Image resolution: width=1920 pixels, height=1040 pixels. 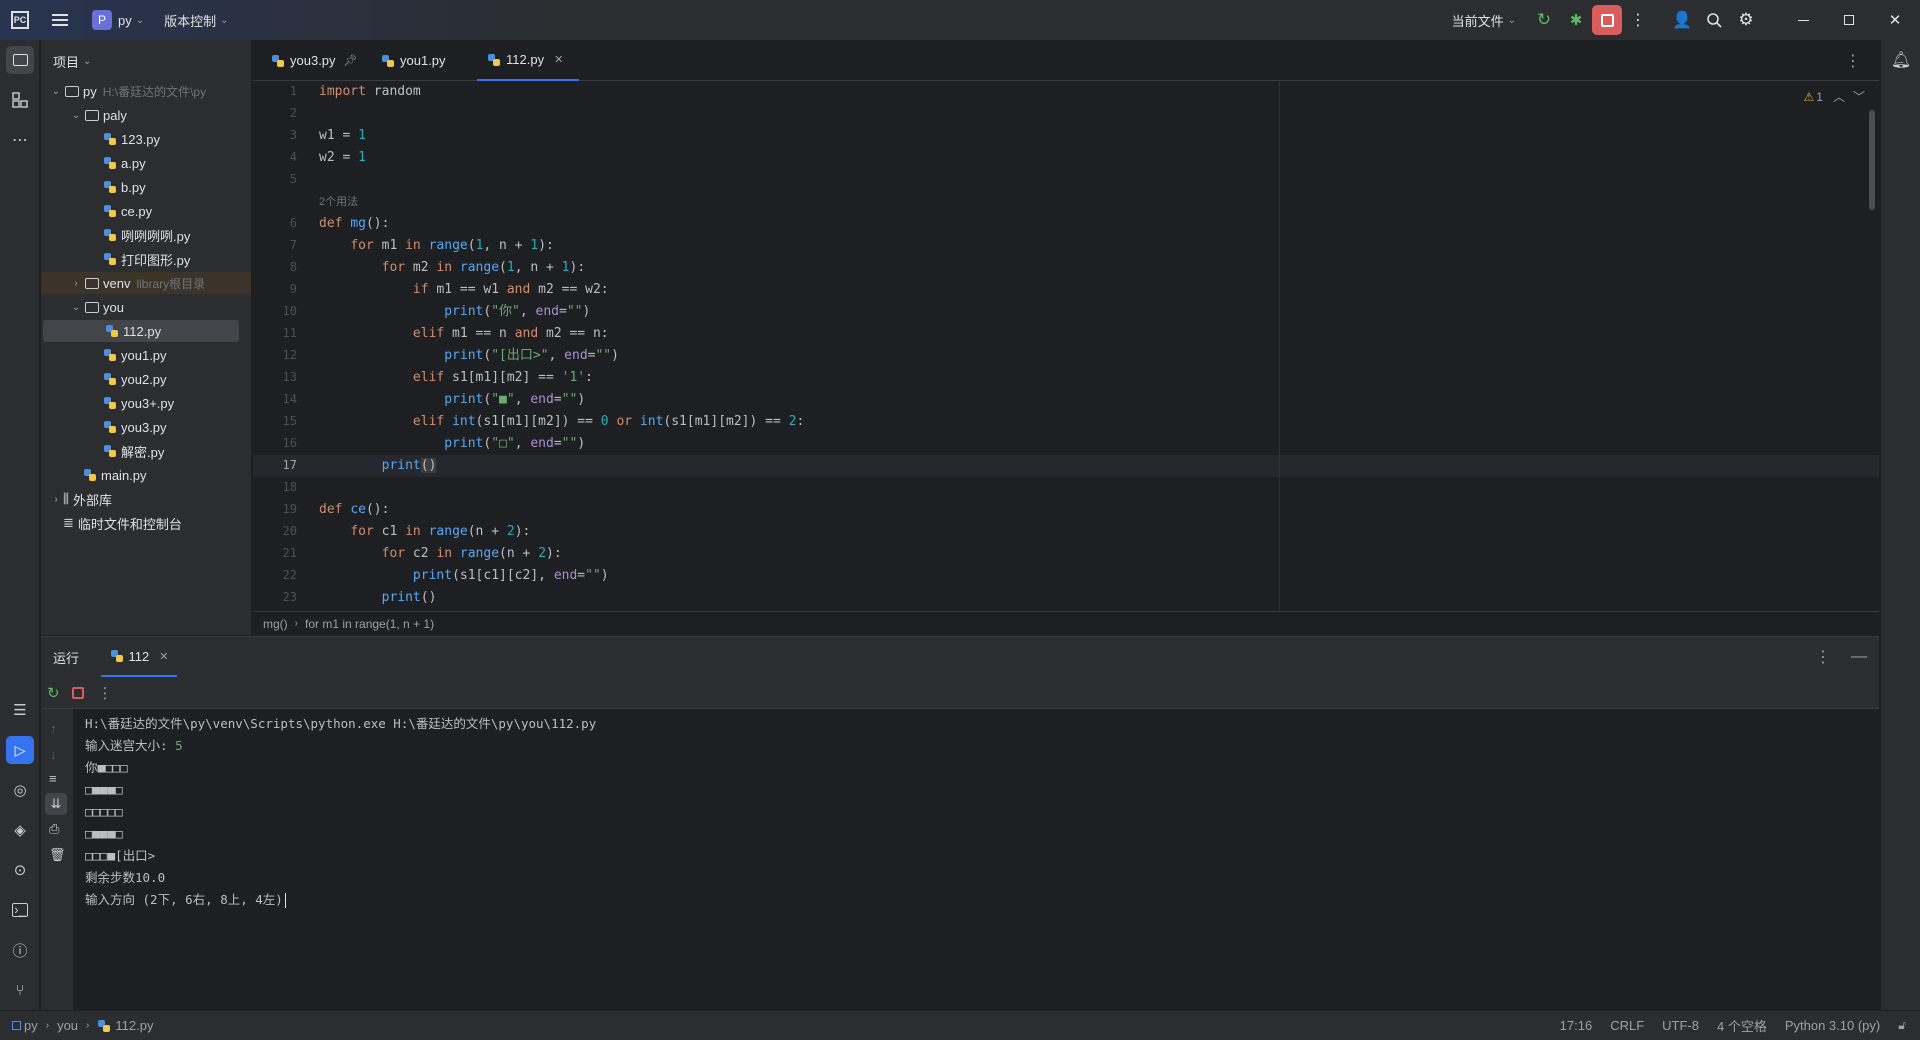 I want to click on tree-item: › ⫼ 外部库, so click(x=146, y=499).